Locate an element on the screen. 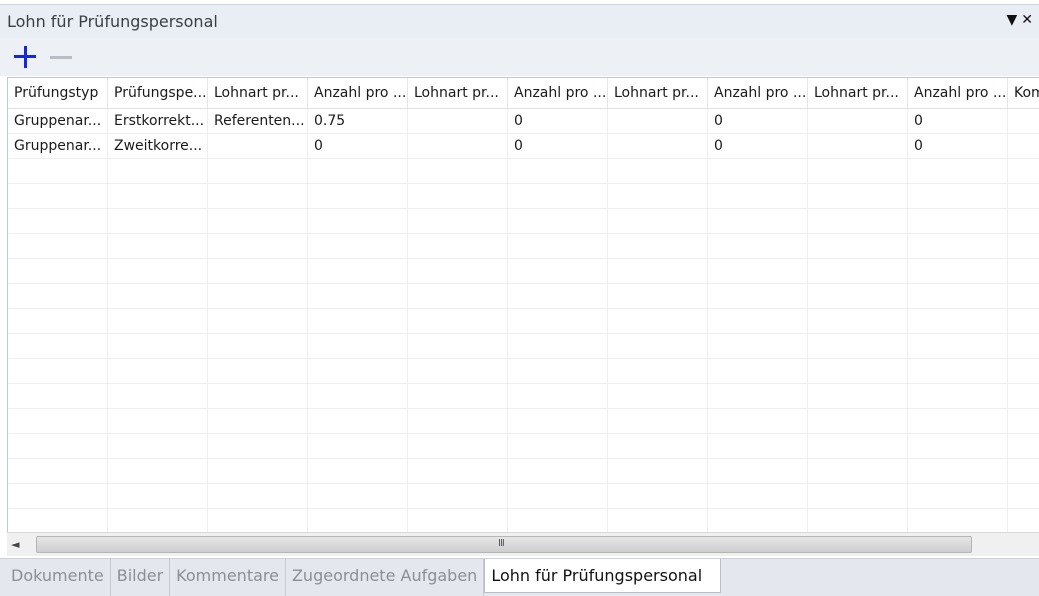  tab-bilder: Bilder is located at coordinates (140, 577).